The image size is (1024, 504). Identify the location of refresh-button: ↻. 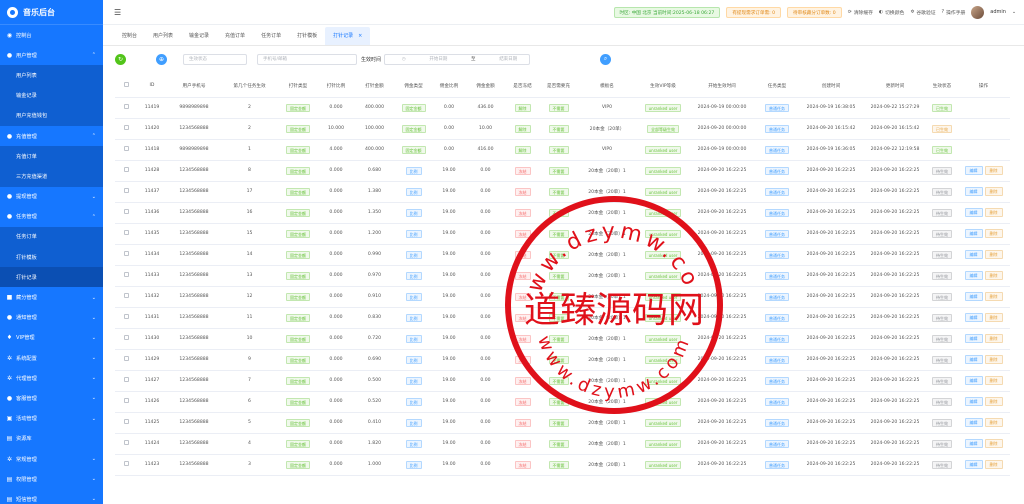
(120, 59).